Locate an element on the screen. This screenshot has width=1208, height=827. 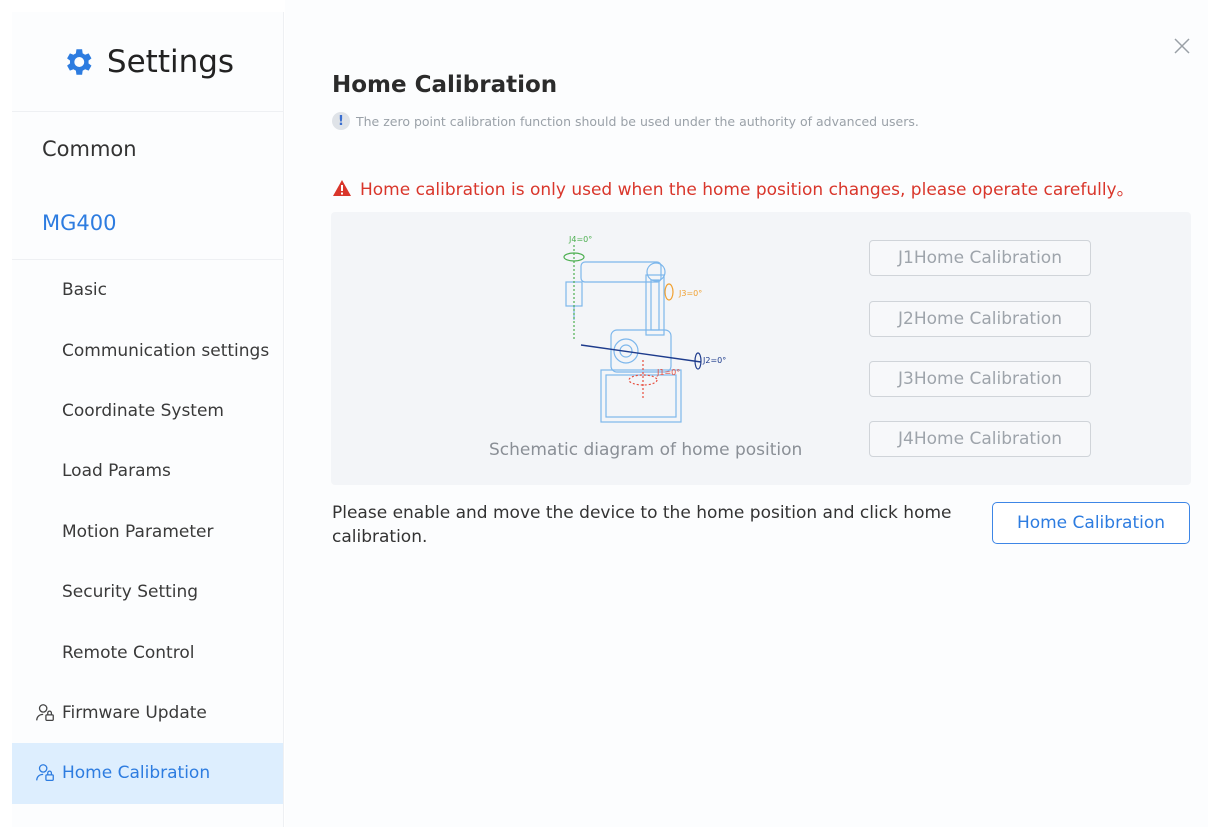
warning-icon is located at coordinates (342, 187).